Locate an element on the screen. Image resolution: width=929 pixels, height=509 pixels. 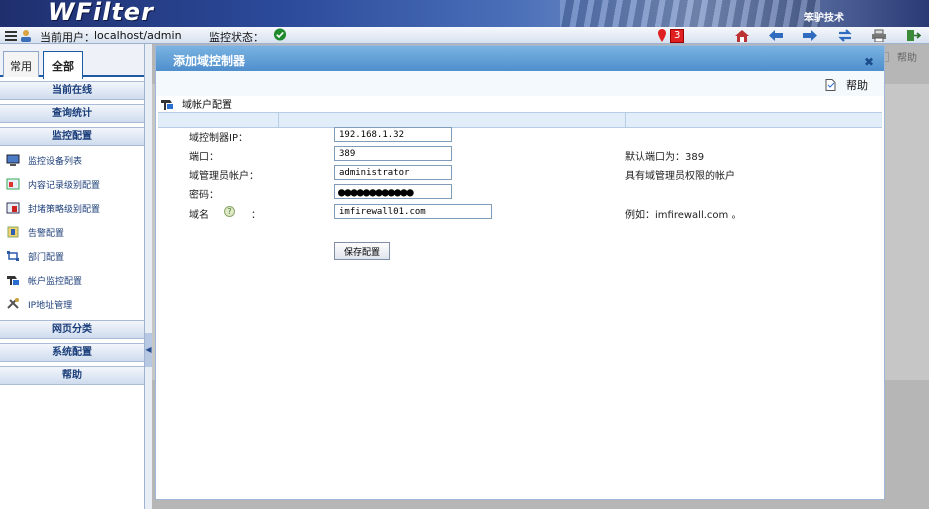
logout-icon is located at coordinates (913, 35).